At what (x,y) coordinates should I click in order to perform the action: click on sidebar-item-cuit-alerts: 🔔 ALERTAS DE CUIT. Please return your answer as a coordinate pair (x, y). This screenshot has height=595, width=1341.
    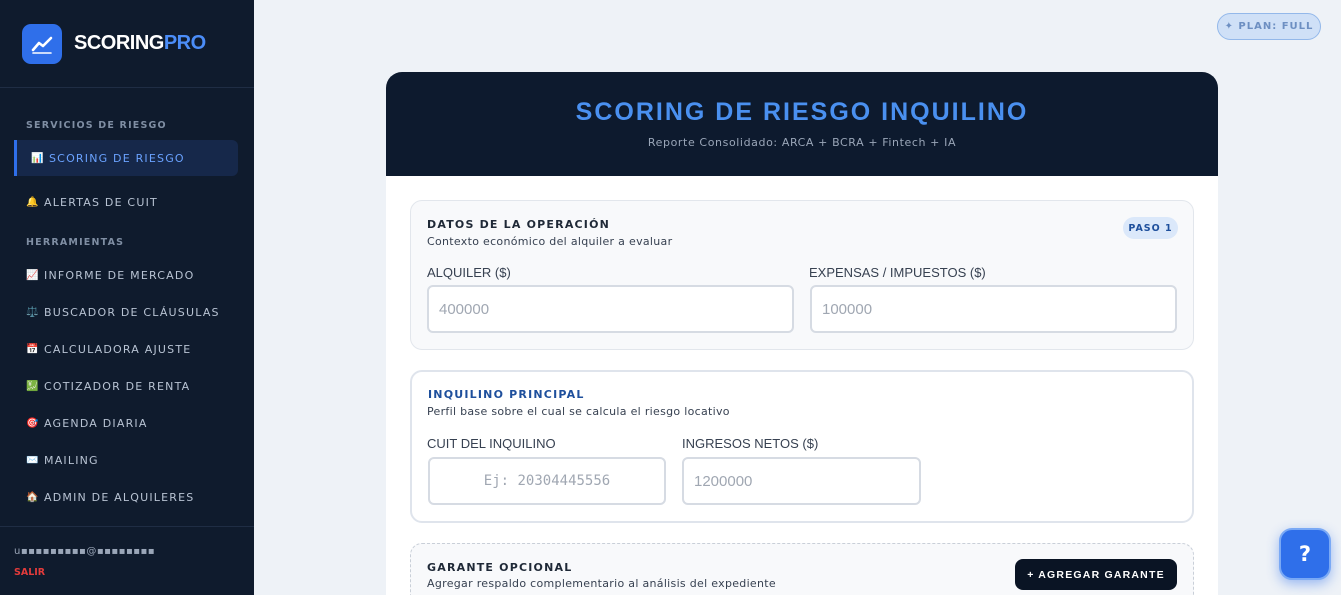
    Looking at the image, I should click on (127, 202).